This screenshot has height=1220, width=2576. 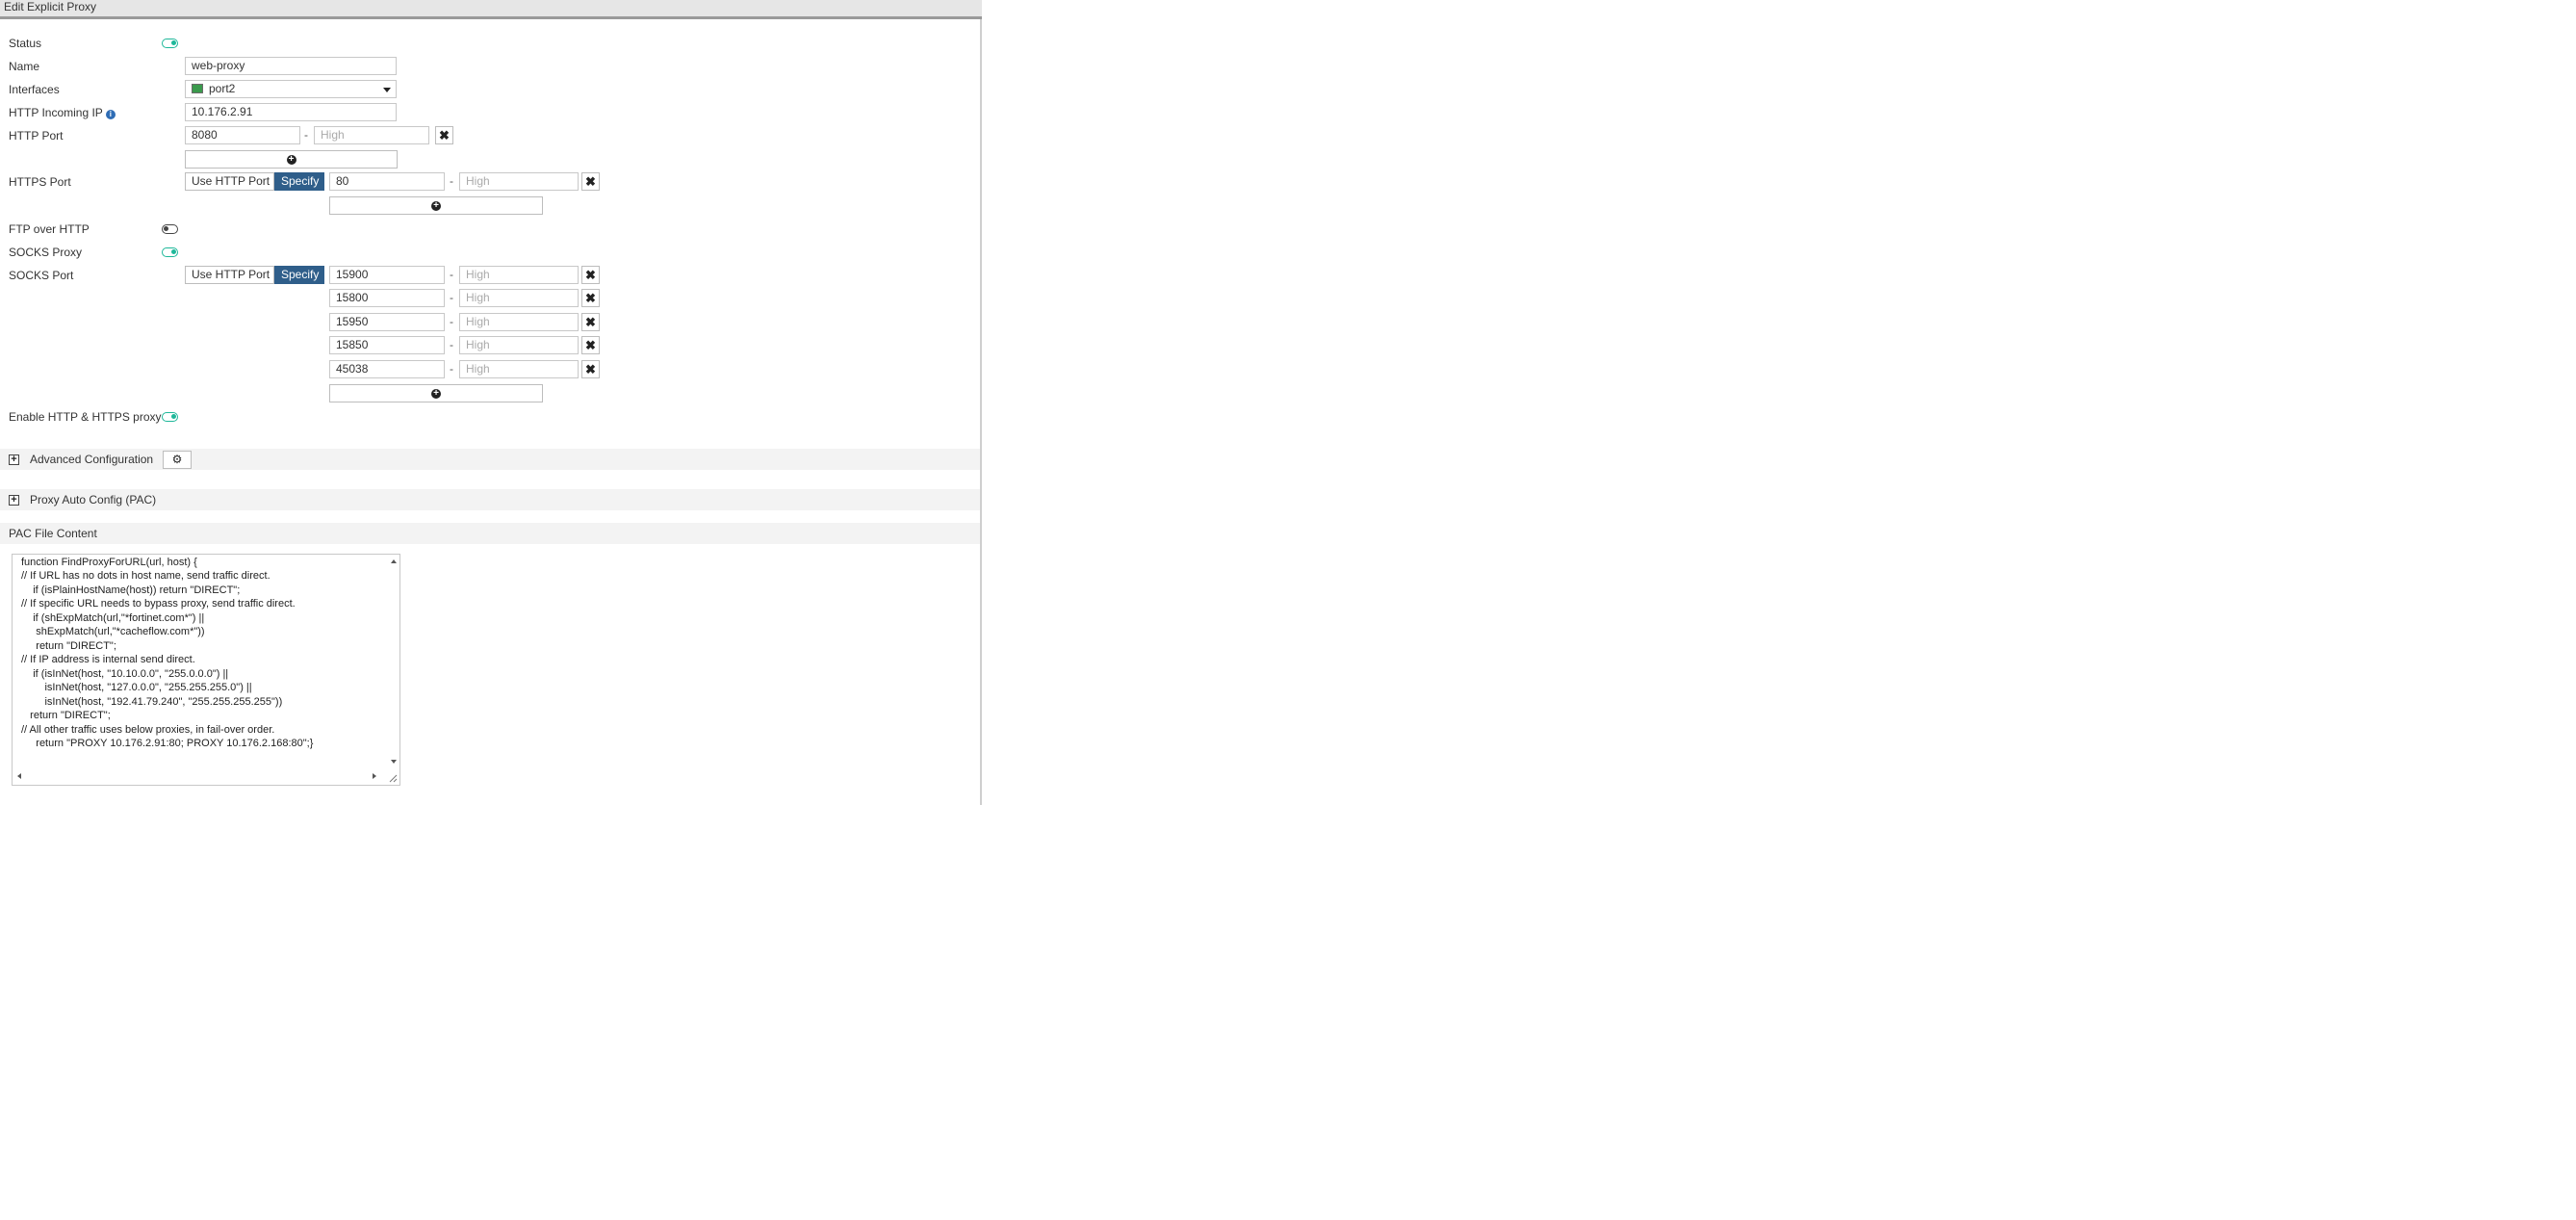 I want to click on proxy-auto-config-section: + Proxy Auto Config (PAC), so click(x=490, y=499).